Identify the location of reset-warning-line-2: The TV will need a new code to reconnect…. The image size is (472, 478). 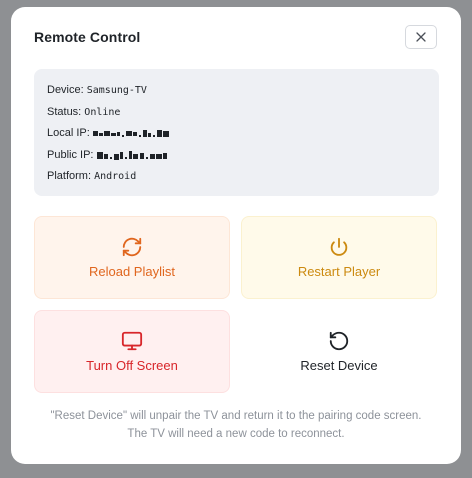
(236, 434).